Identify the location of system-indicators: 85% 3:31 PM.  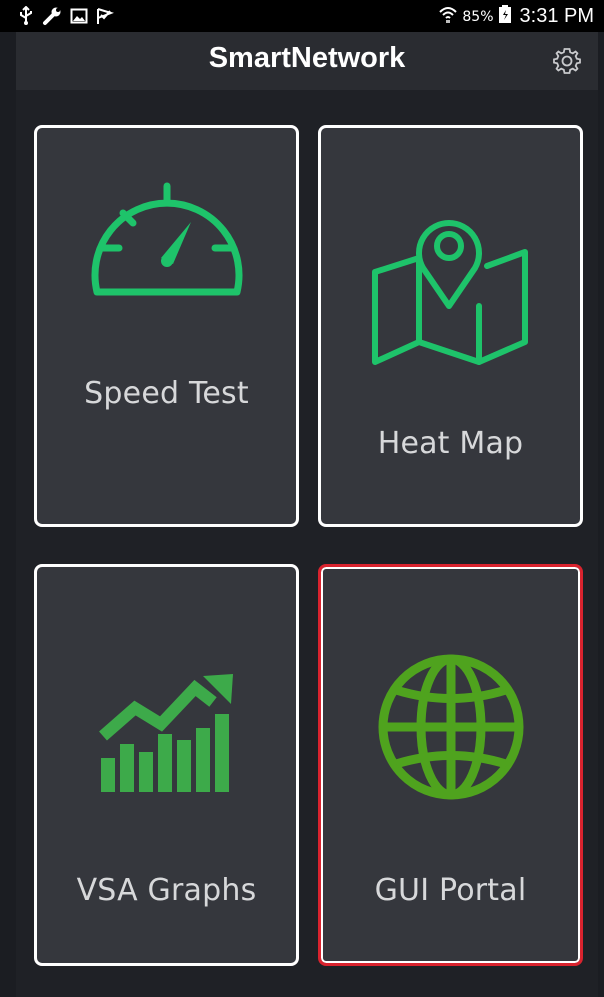
(516, 16).